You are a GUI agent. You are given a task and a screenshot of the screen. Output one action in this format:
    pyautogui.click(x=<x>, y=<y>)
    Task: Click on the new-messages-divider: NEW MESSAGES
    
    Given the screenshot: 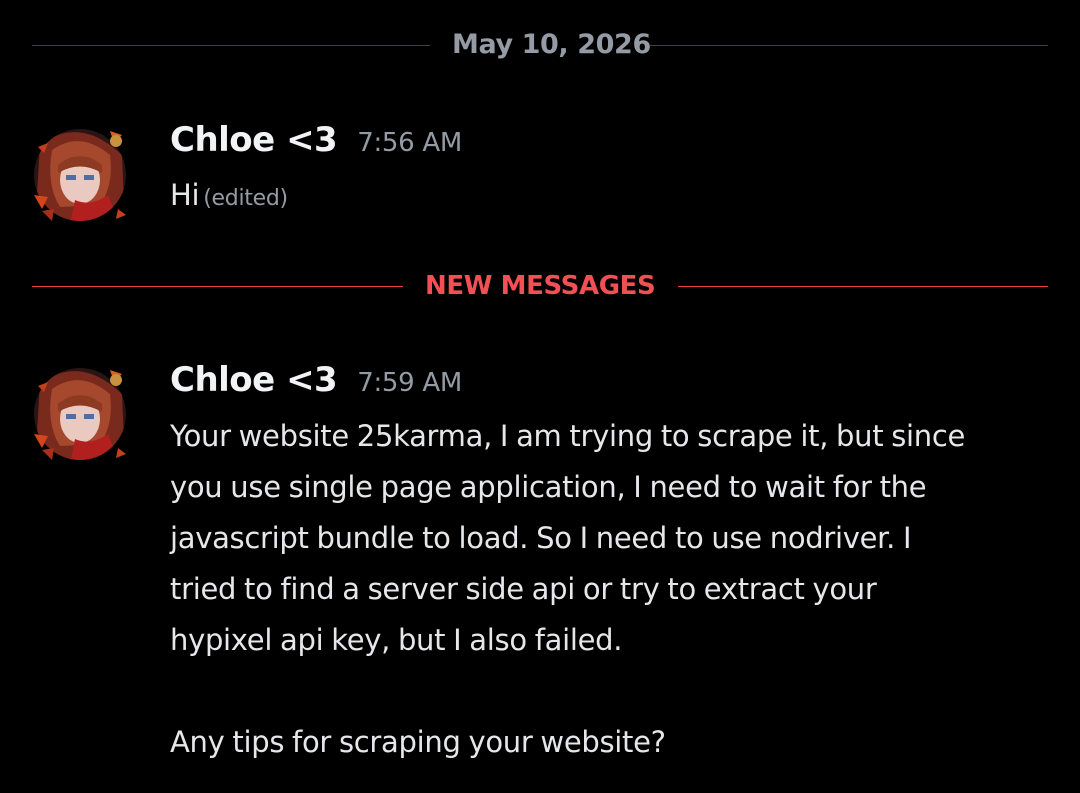 What is the action you would take?
    pyautogui.click(x=540, y=286)
    